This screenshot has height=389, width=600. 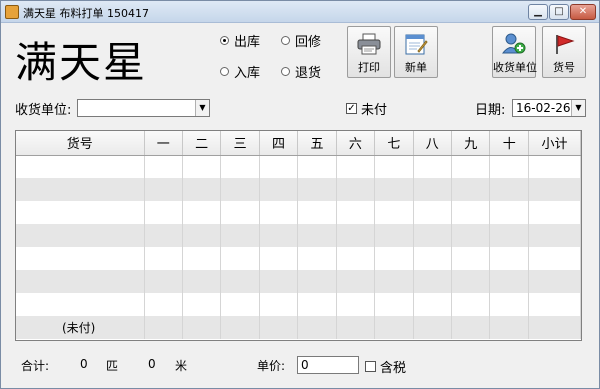 I want to click on date-label: 日期:, so click(x=490, y=110).